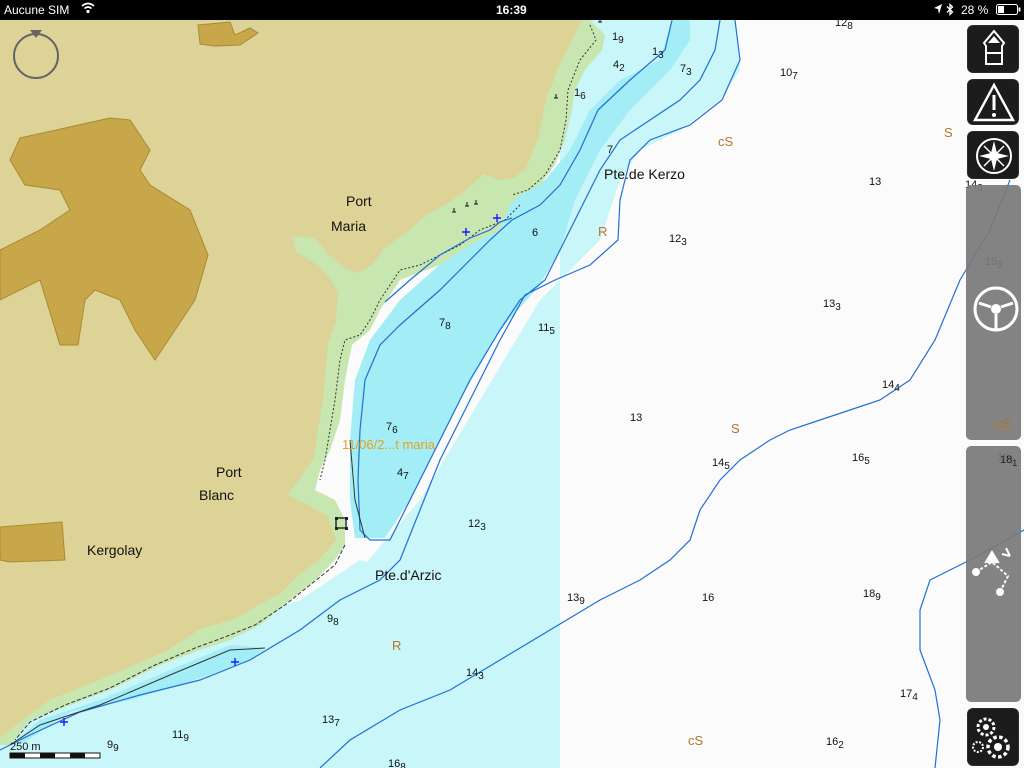 This screenshot has height=768, width=1024. What do you see at coordinates (610, 150) in the screenshot?
I see `depth-sounding: 7` at bounding box center [610, 150].